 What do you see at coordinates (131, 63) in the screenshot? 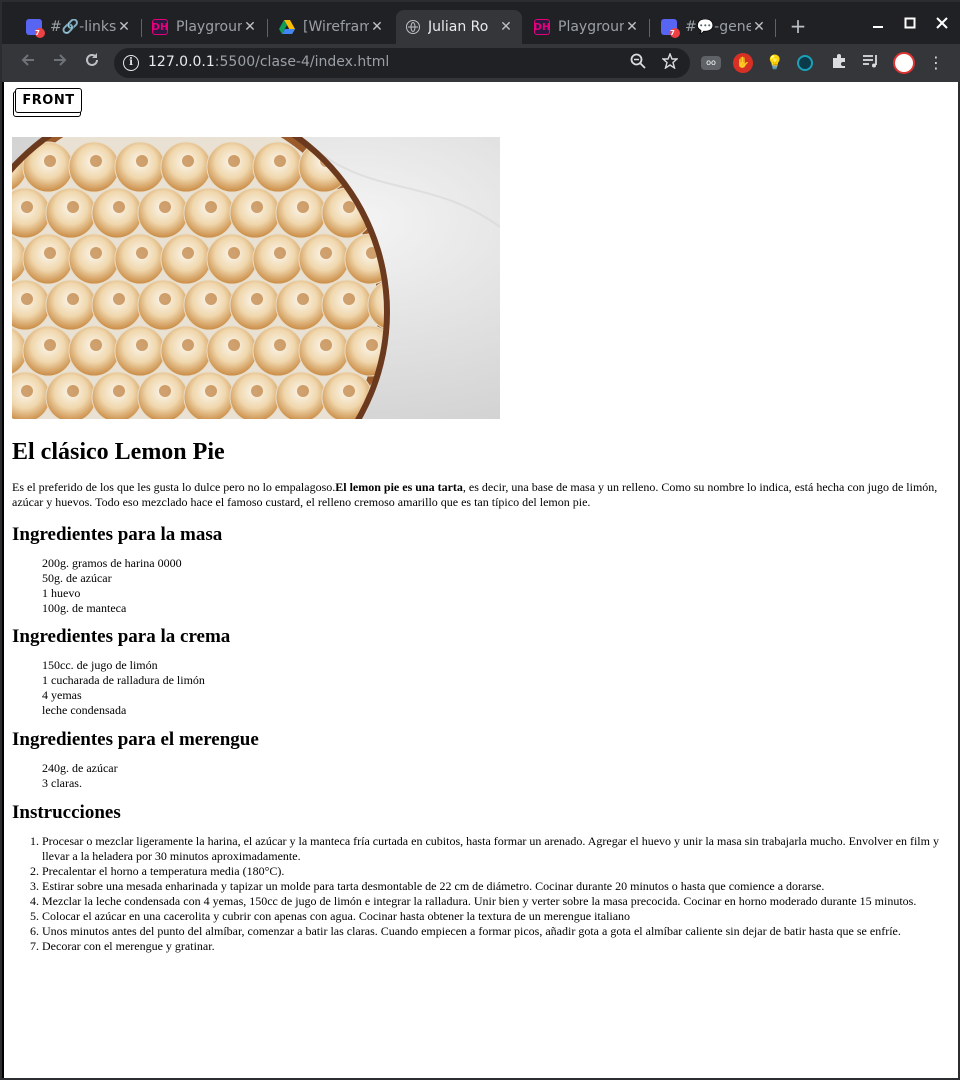
I see `site-info-icon: i` at bounding box center [131, 63].